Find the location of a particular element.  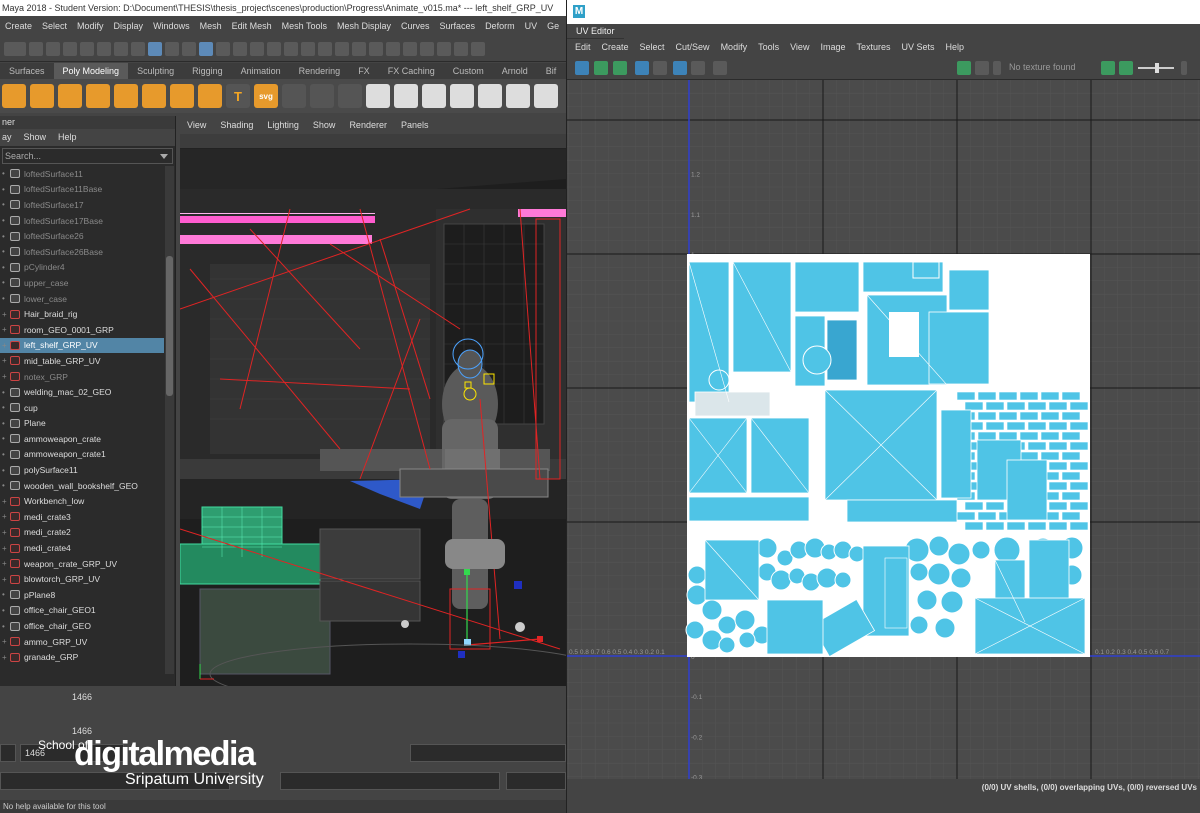

poly-cone-icon is located at coordinates (70, 96).